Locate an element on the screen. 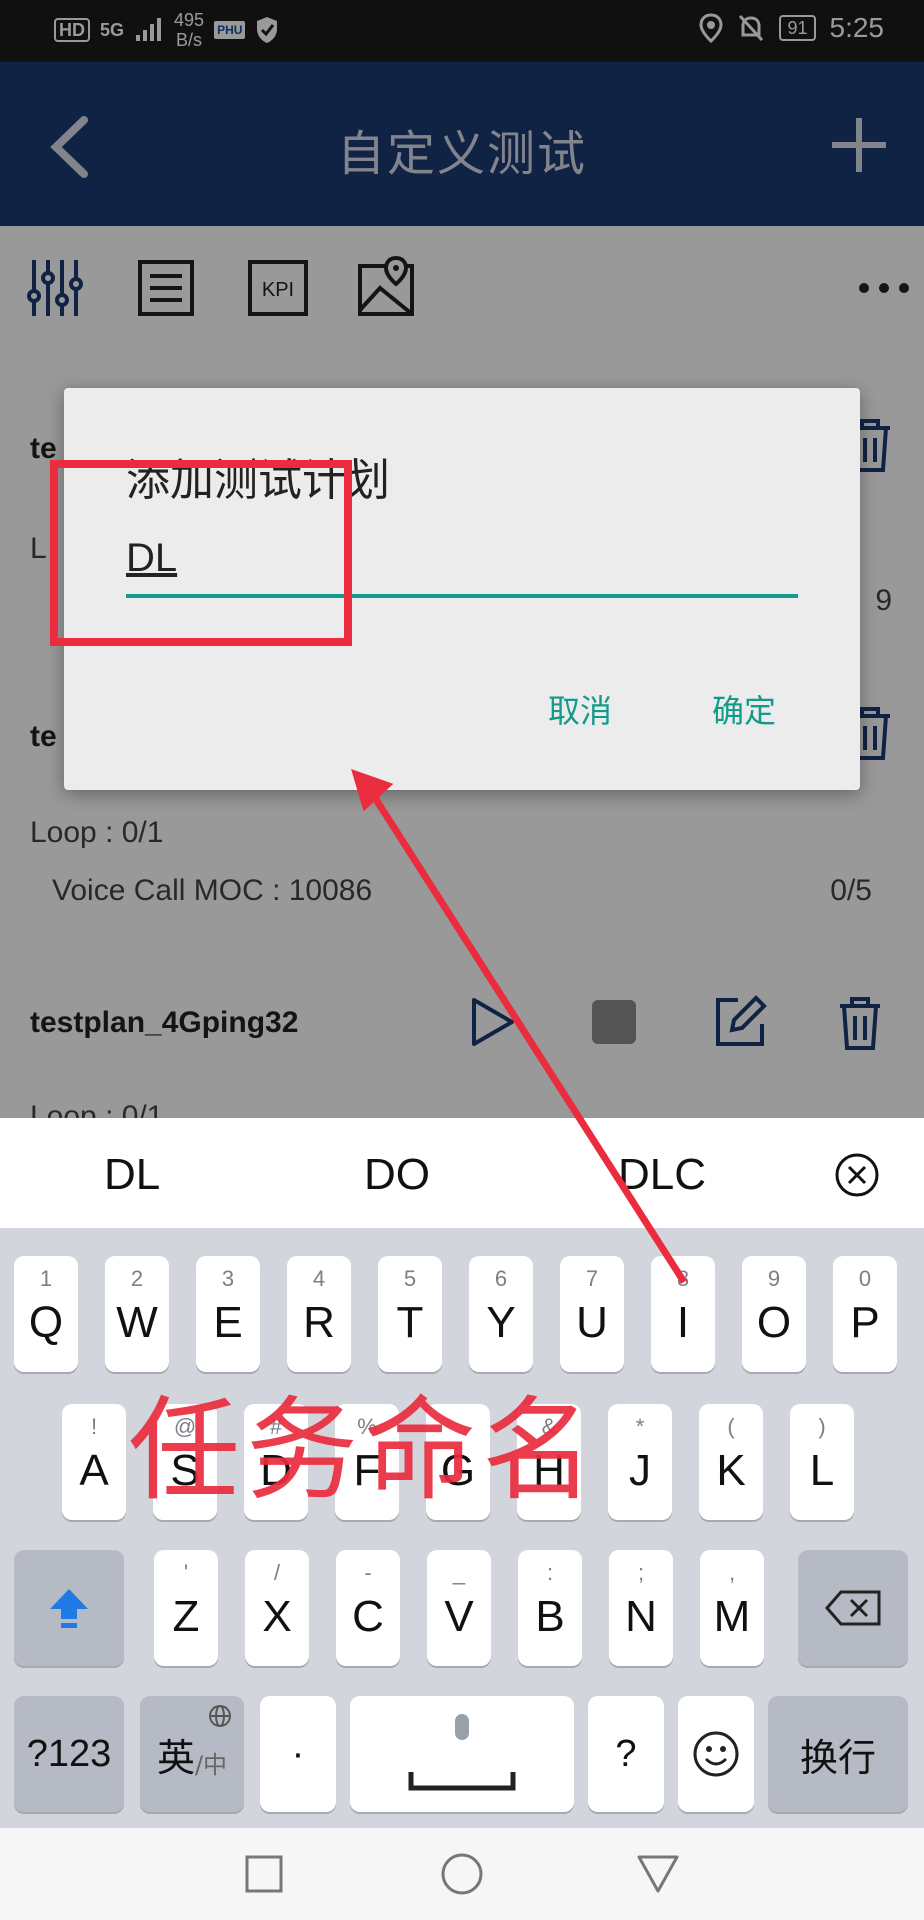 The height and width of the screenshot is (1920, 924). key-v: _ V is located at coordinates (459, 1608).